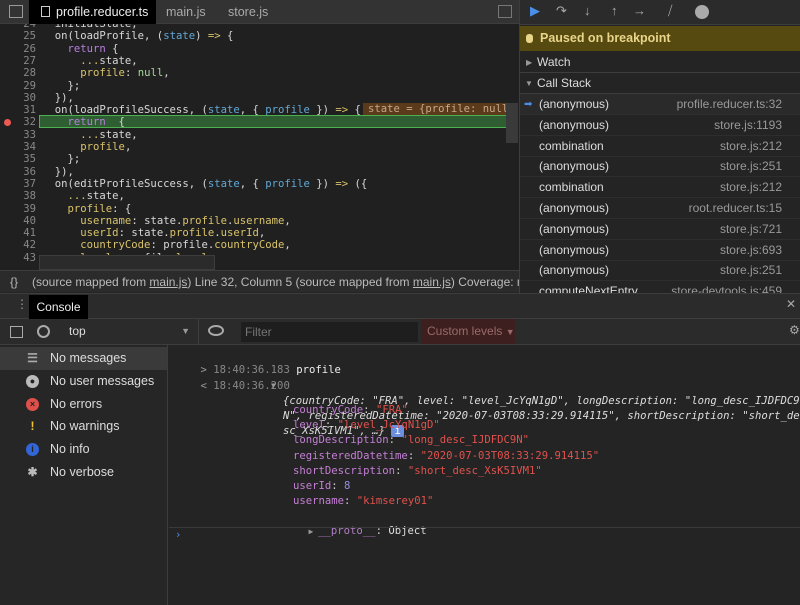 Image resolution: width=800 pixels, height=605 pixels. Describe the element at coordinates (512, 123) in the screenshot. I see `editor-scrollbar` at that location.